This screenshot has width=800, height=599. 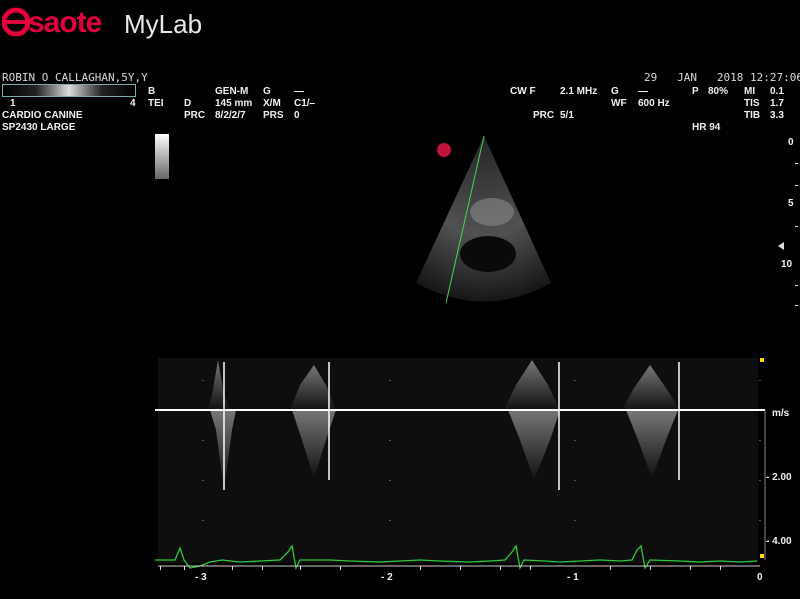 What do you see at coordinates (760, 577) in the screenshot?
I see `time-label-0: 0` at bounding box center [760, 577].